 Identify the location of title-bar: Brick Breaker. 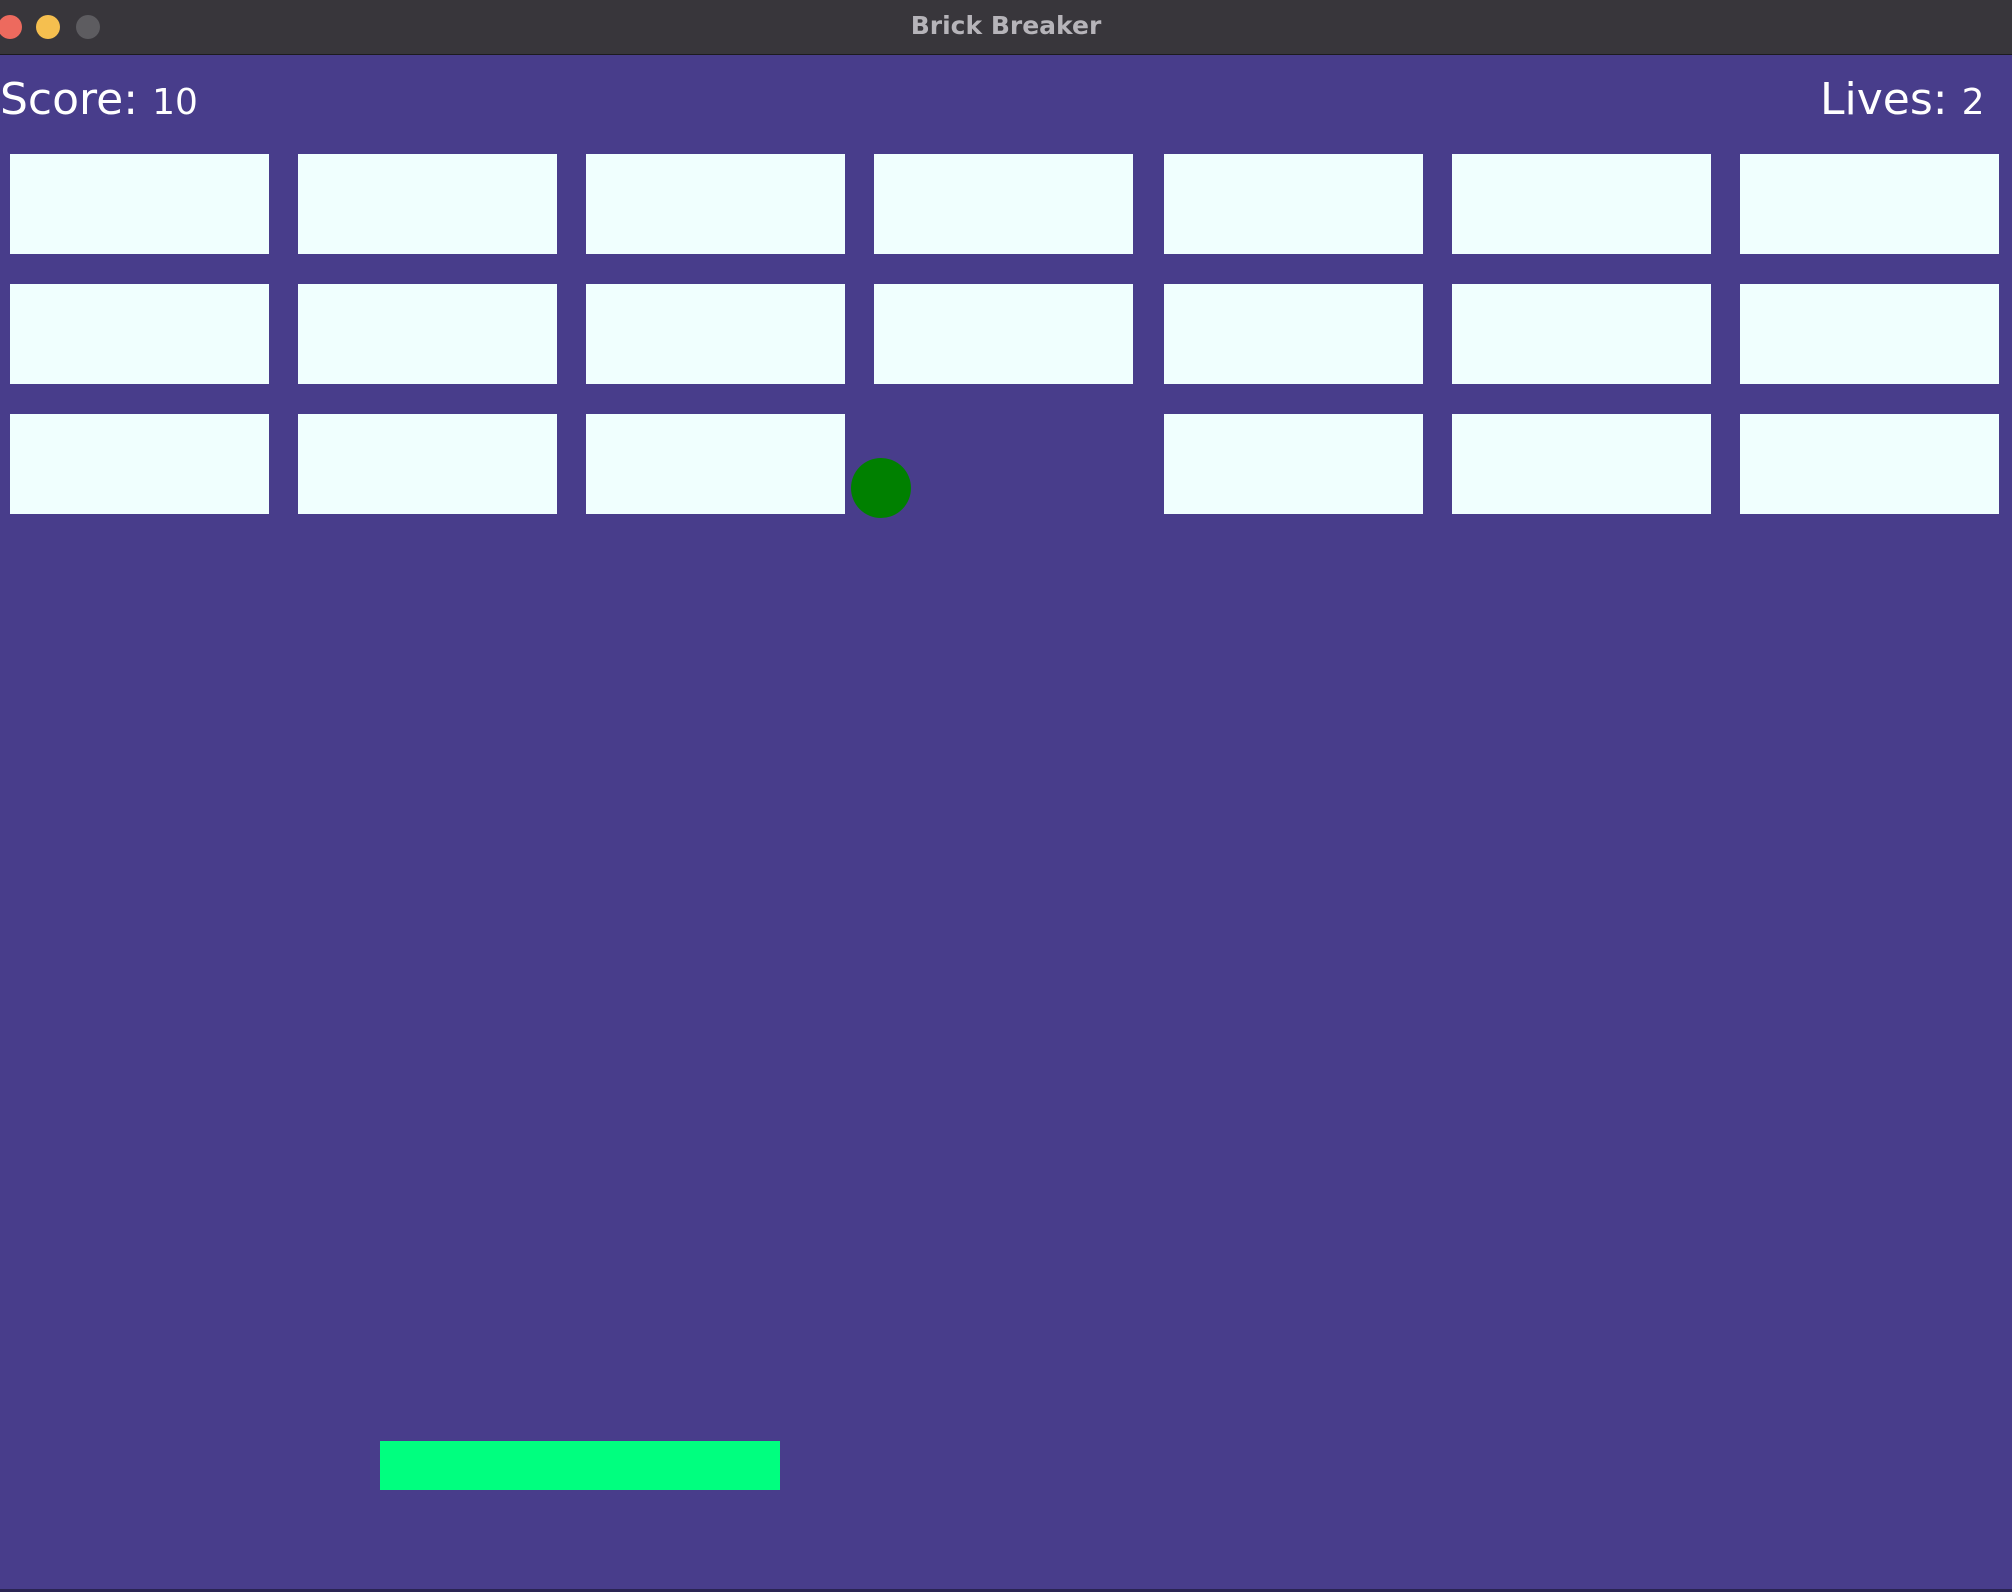
(1006, 27).